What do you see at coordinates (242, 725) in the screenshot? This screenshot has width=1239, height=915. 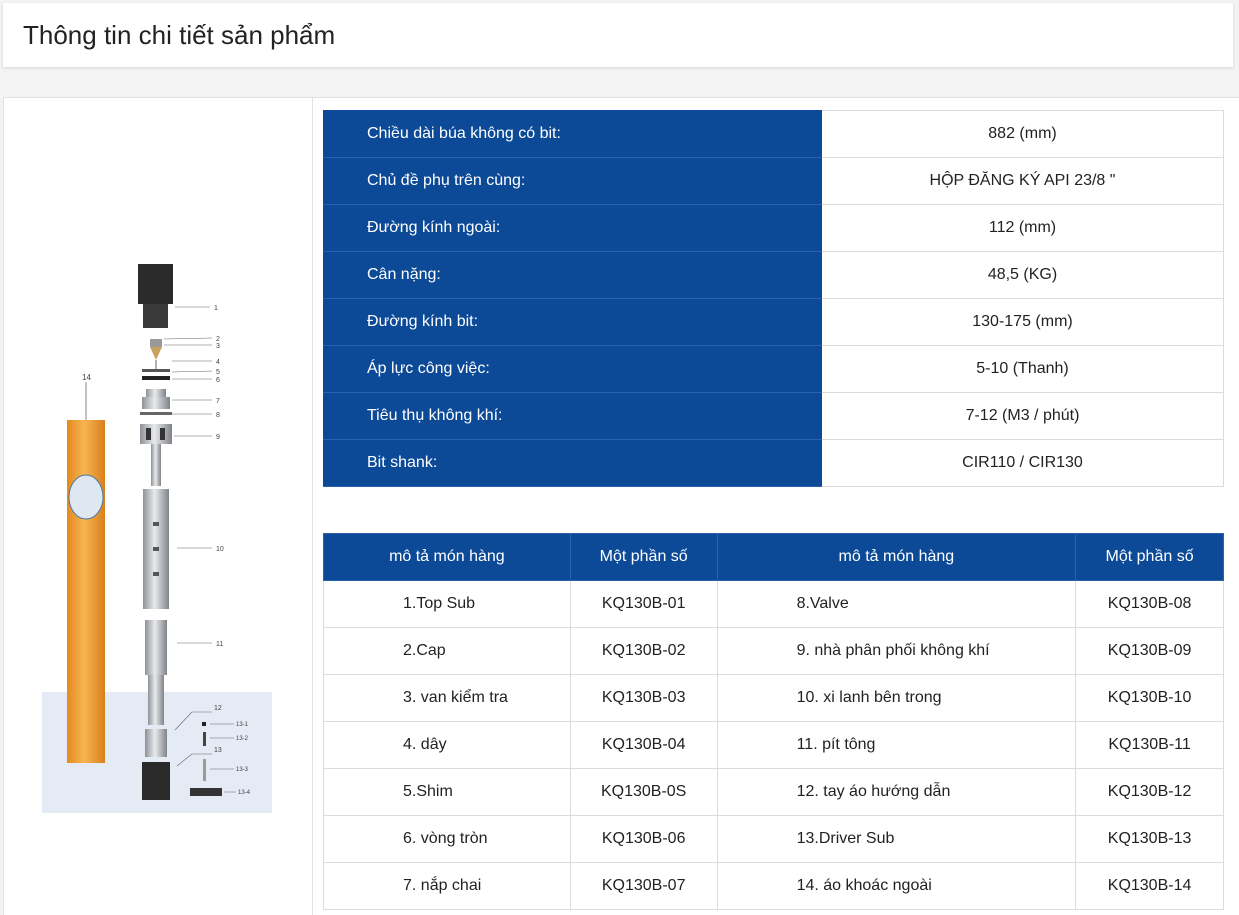 I see `svg-text: 13-1` at bounding box center [242, 725].